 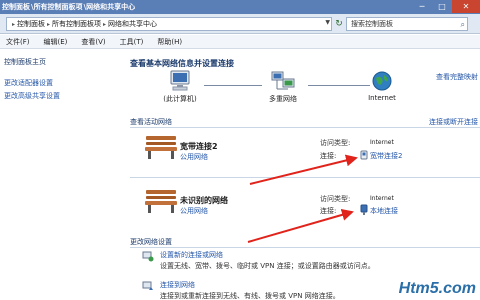 I want to click on window-title: 控制面板\所有控制面板项\网络和共享中心, so click(x=69, y=7).